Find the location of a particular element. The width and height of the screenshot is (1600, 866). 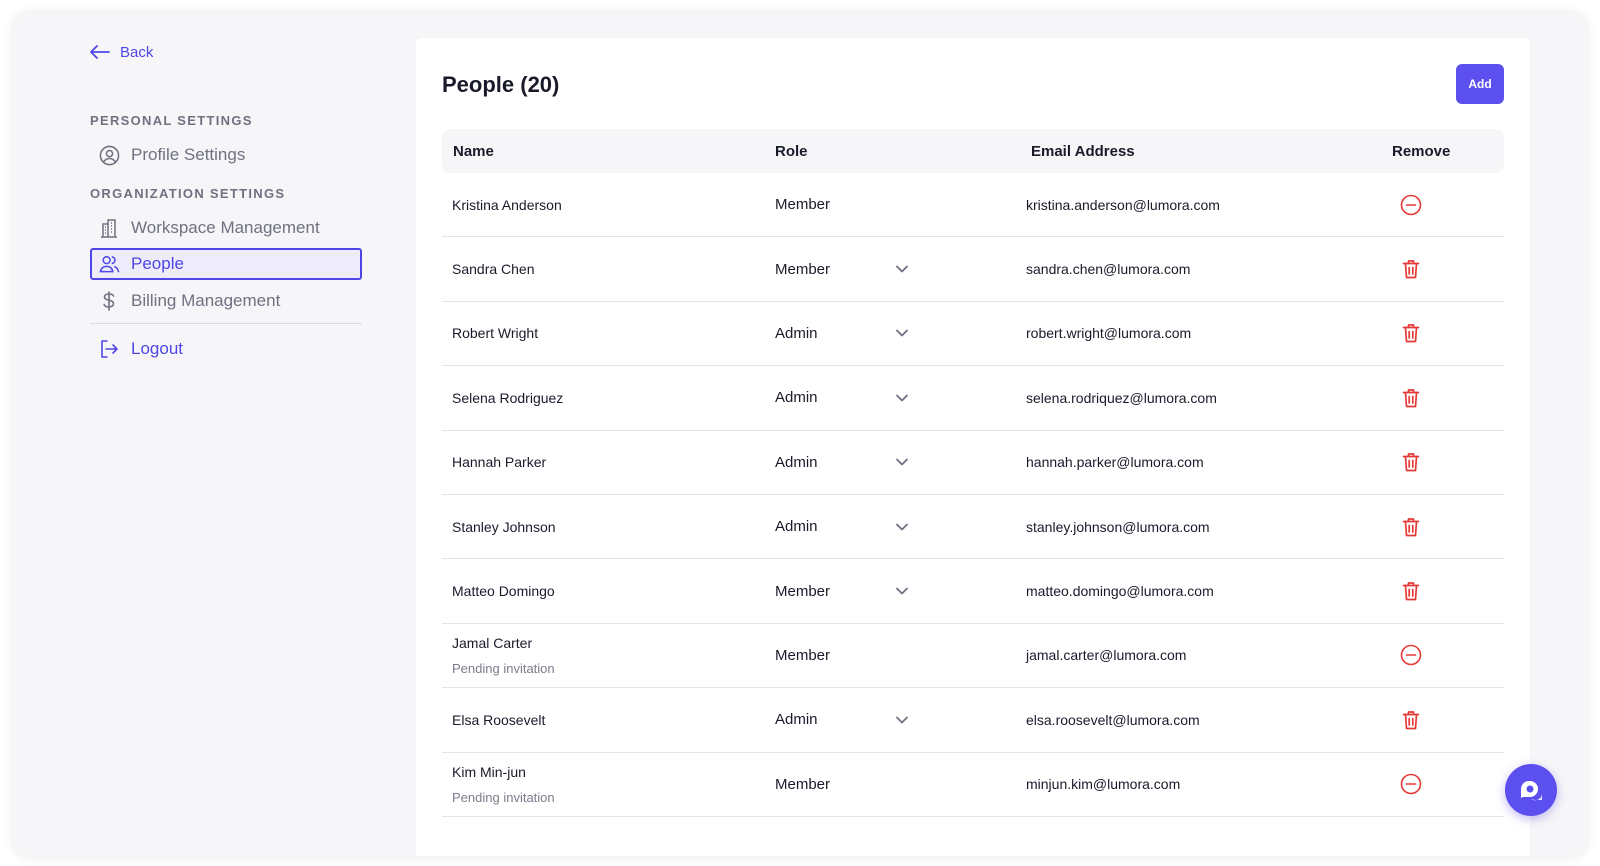

person-name: Kim Min-jun is located at coordinates (489, 771).